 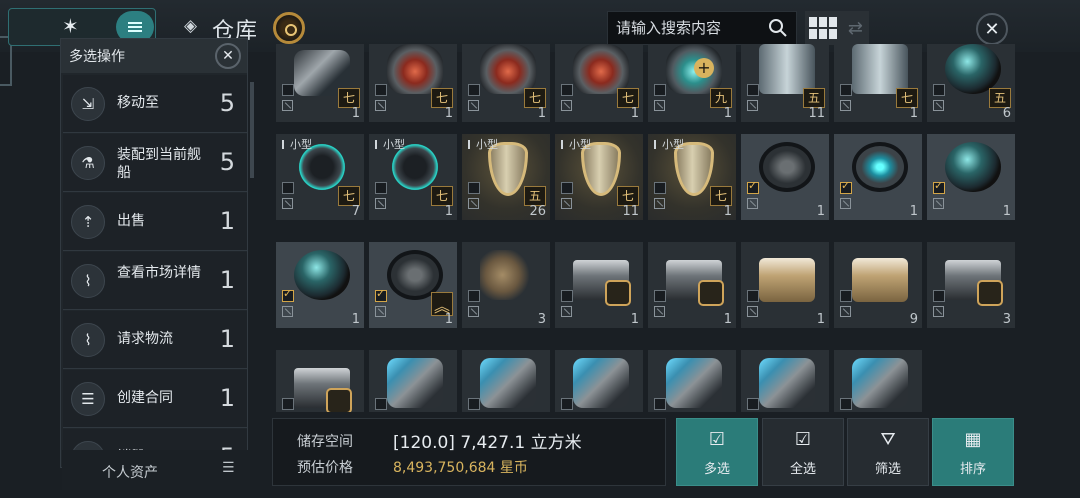 What do you see at coordinates (320, 177) in the screenshot?
I see `item-cell: 小型七 7` at bounding box center [320, 177].